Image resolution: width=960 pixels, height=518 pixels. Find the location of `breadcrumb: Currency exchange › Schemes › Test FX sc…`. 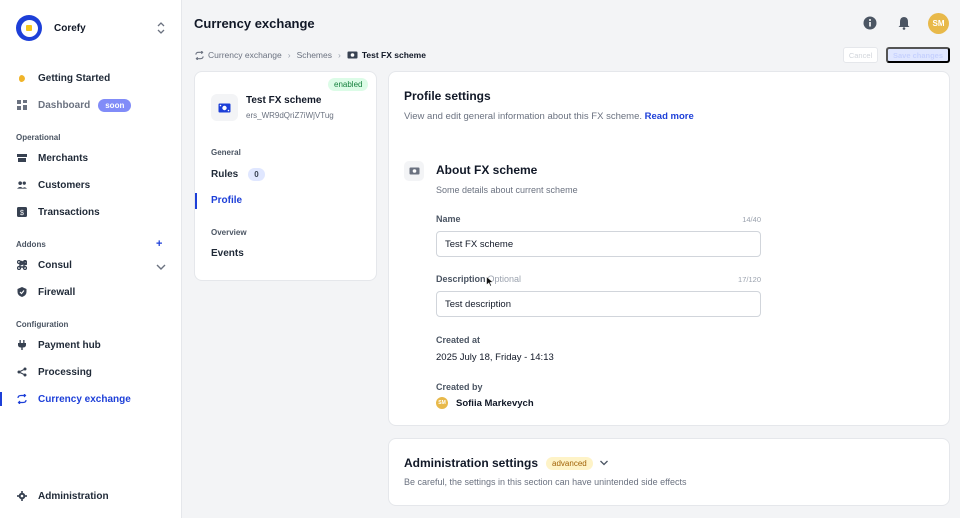

breadcrumb: Currency exchange › Schemes › Test FX sc… is located at coordinates (310, 55).